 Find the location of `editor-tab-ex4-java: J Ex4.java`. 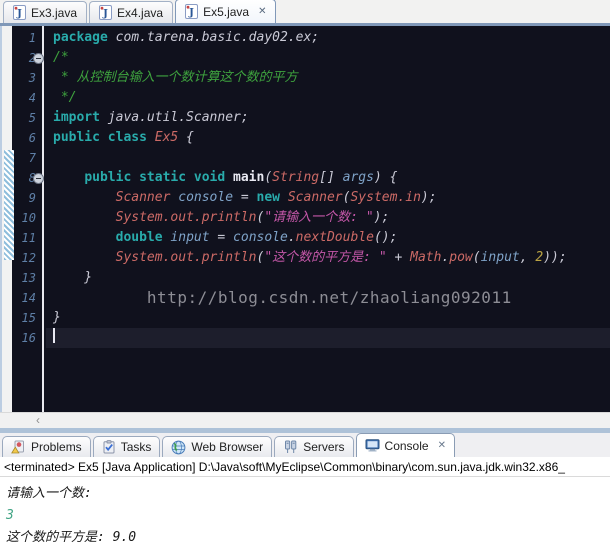

editor-tab-ex4-java: J Ex4.java is located at coordinates (131, 12).